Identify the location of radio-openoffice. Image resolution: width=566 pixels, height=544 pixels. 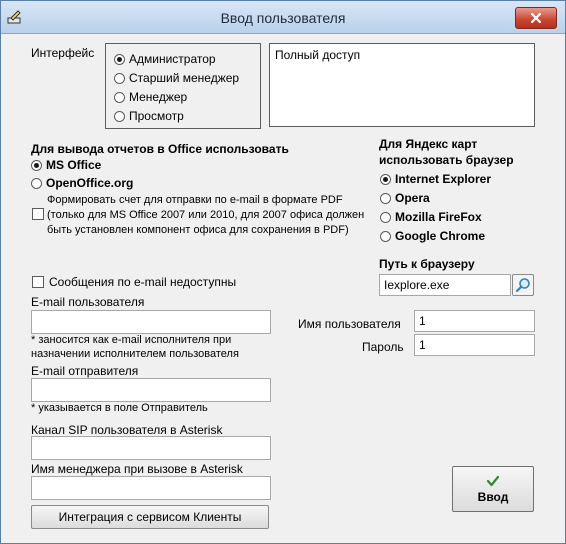
(36, 183).